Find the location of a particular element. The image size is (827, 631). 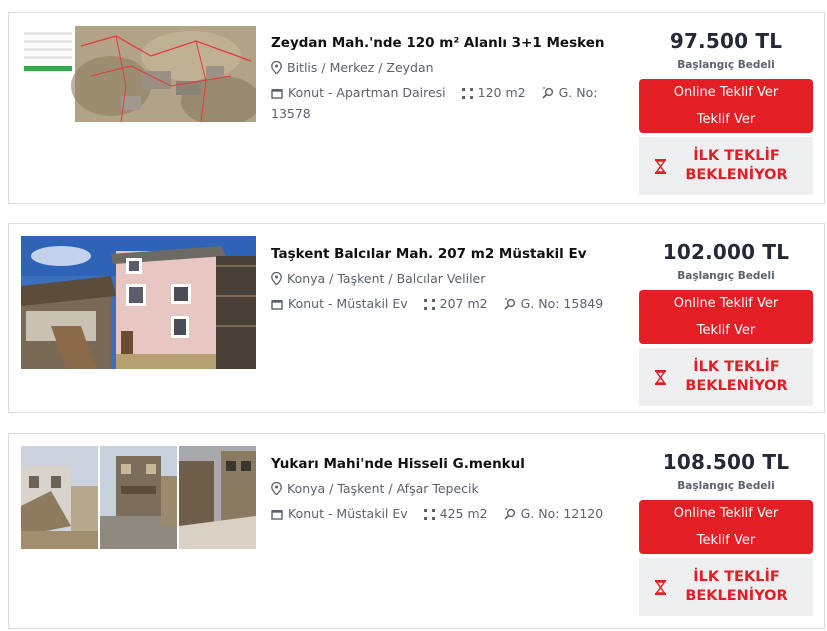

listing-type: Konut - Apartman Dairesi is located at coordinates (367, 92).